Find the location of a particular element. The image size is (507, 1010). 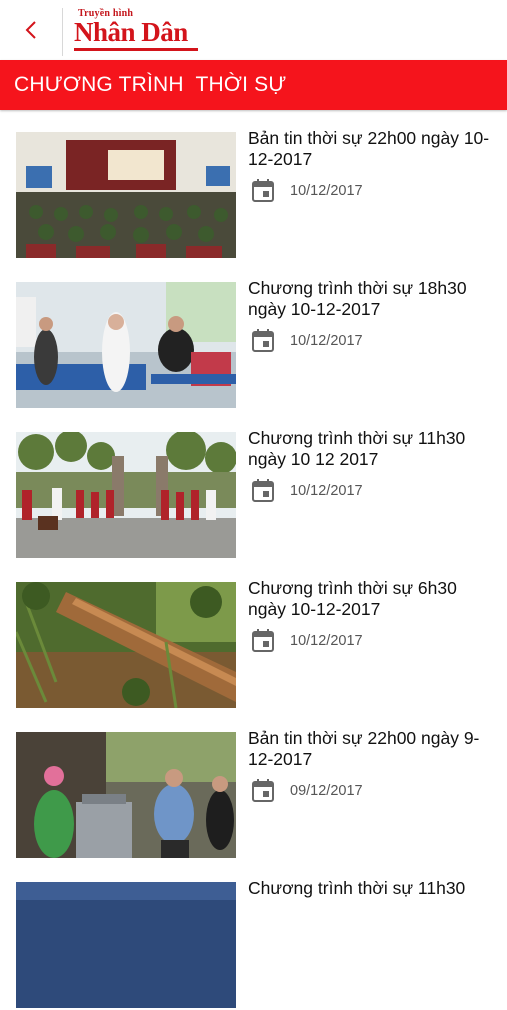

chevron-left-icon is located at coordinates (30, 30).